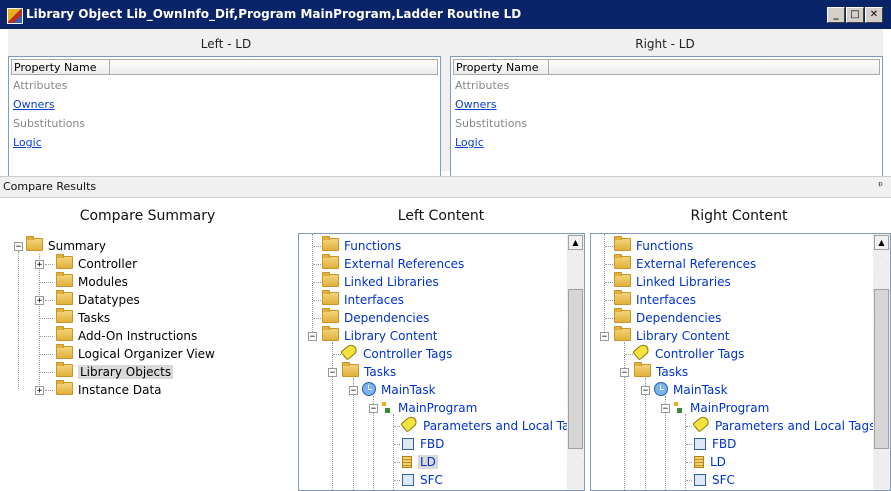 This screenshot has width=891, height=491. What do you see at coordinates (429, 408) in the screenshot?
I see `left-node-mainprogram: MainProgram` at bounding box center [429, 408].